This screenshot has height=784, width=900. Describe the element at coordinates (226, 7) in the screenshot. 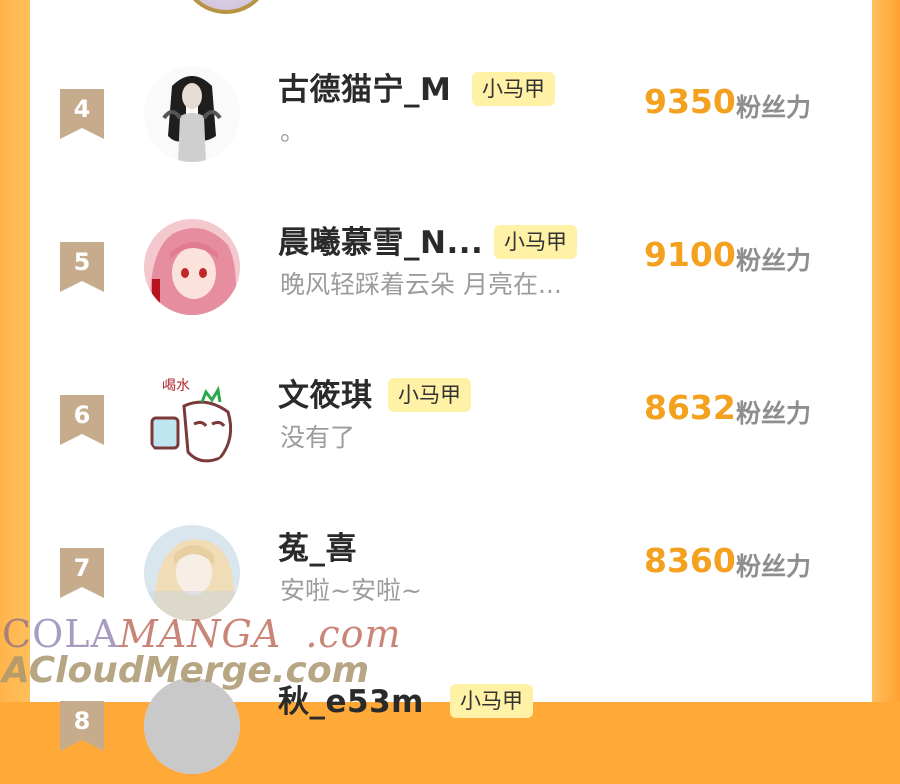

I see `rank-3-avatar-partial` at that location.